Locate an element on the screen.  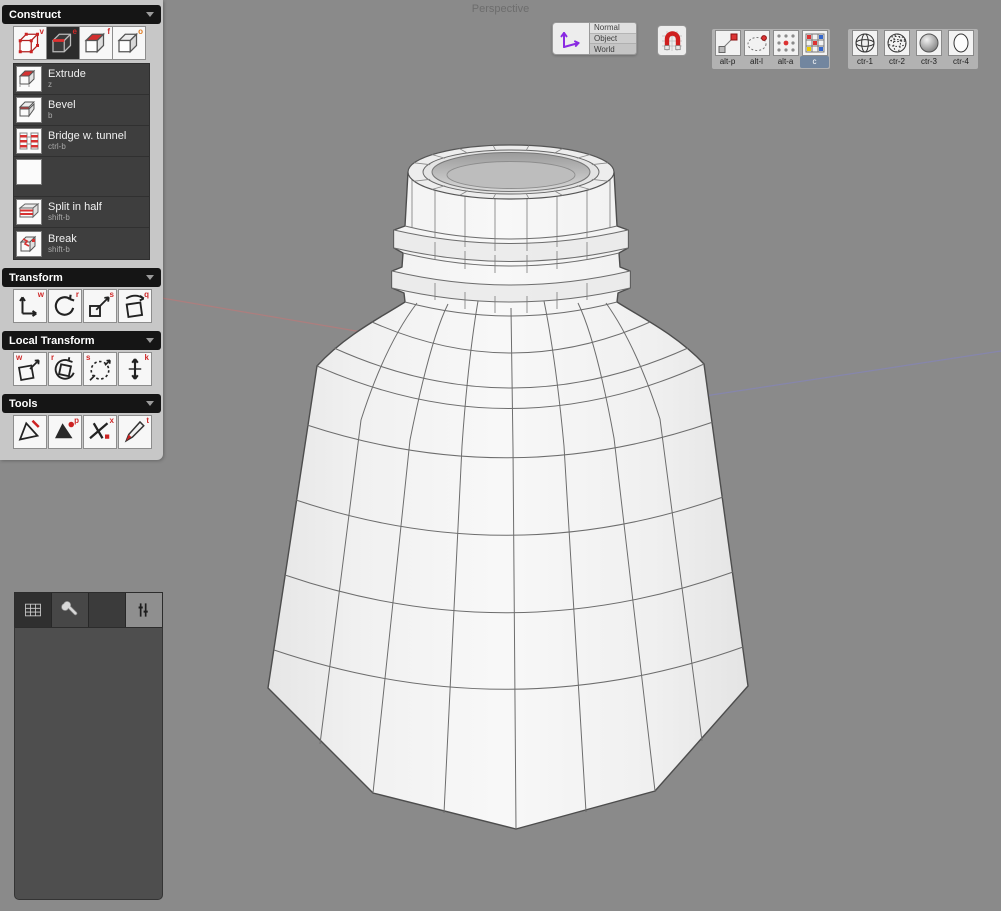
tool-label: Extrude is located at coordinates (67, 74).